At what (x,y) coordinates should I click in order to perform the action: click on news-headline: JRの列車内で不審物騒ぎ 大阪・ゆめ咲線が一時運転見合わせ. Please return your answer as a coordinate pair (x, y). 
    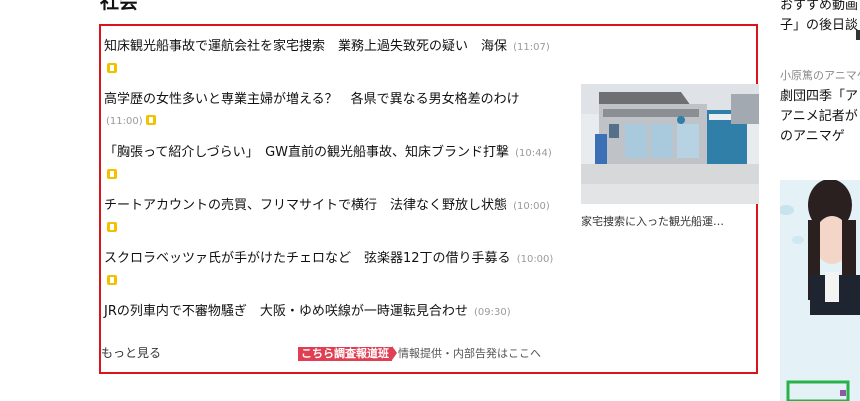
    Looking at the image, I should click on (286, 311).